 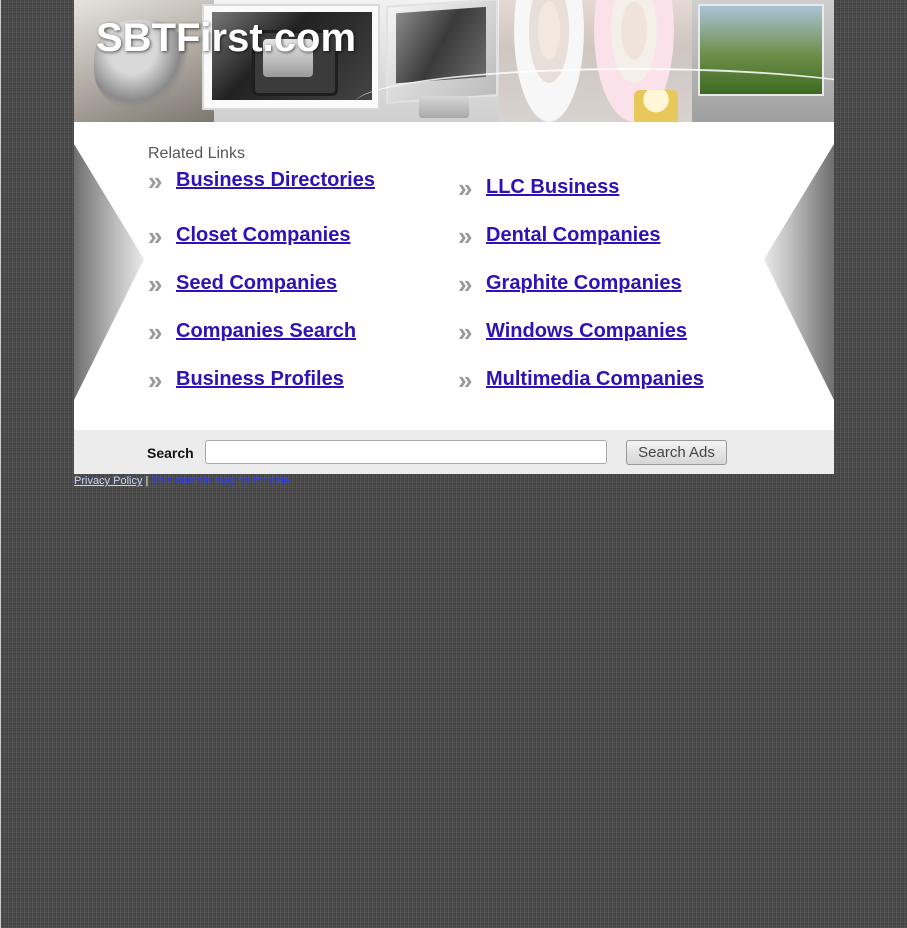 What do you see at coordinates (584, 283) in the screenshot?
I see `related-link: Graphite Companies` at bounding box center [584, 283].